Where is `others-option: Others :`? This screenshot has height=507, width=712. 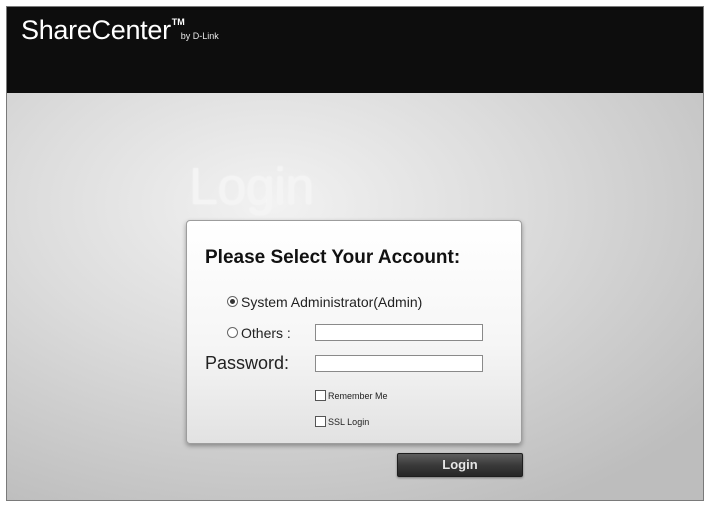 others-option: Others : is located at coordinates (259, 333).